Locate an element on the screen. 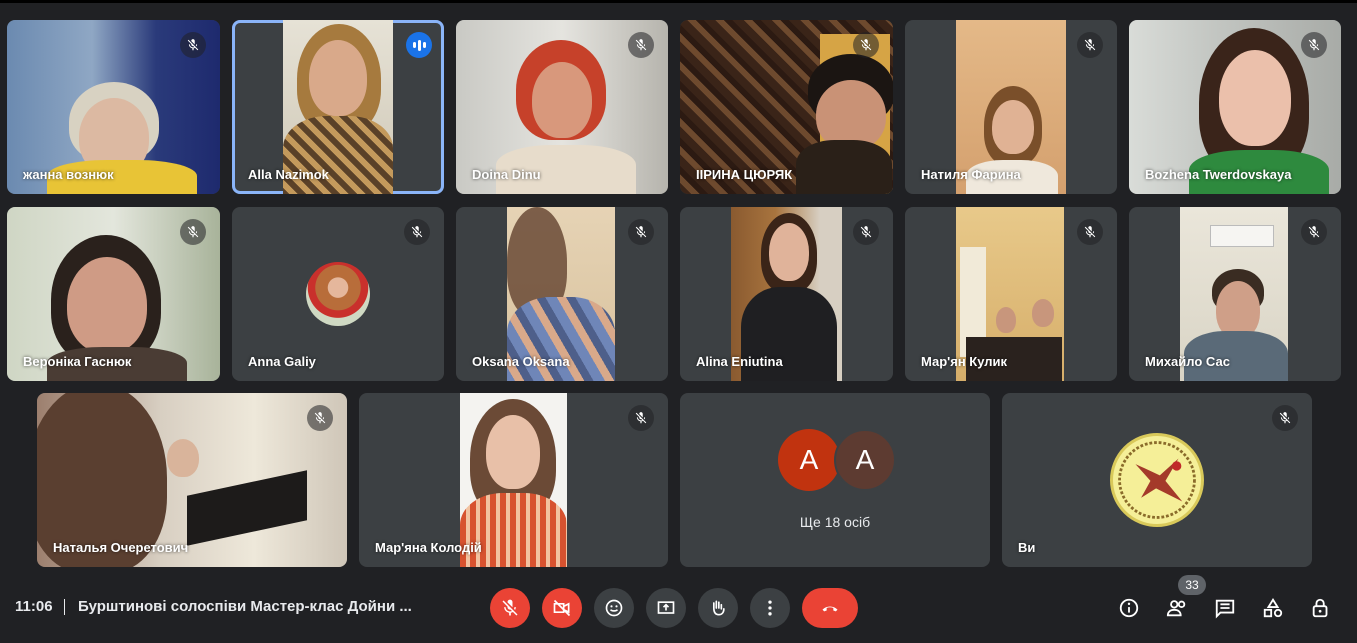 This screenshot has height=643, width=1357. more-options-button is located at coordinates (770, 608).